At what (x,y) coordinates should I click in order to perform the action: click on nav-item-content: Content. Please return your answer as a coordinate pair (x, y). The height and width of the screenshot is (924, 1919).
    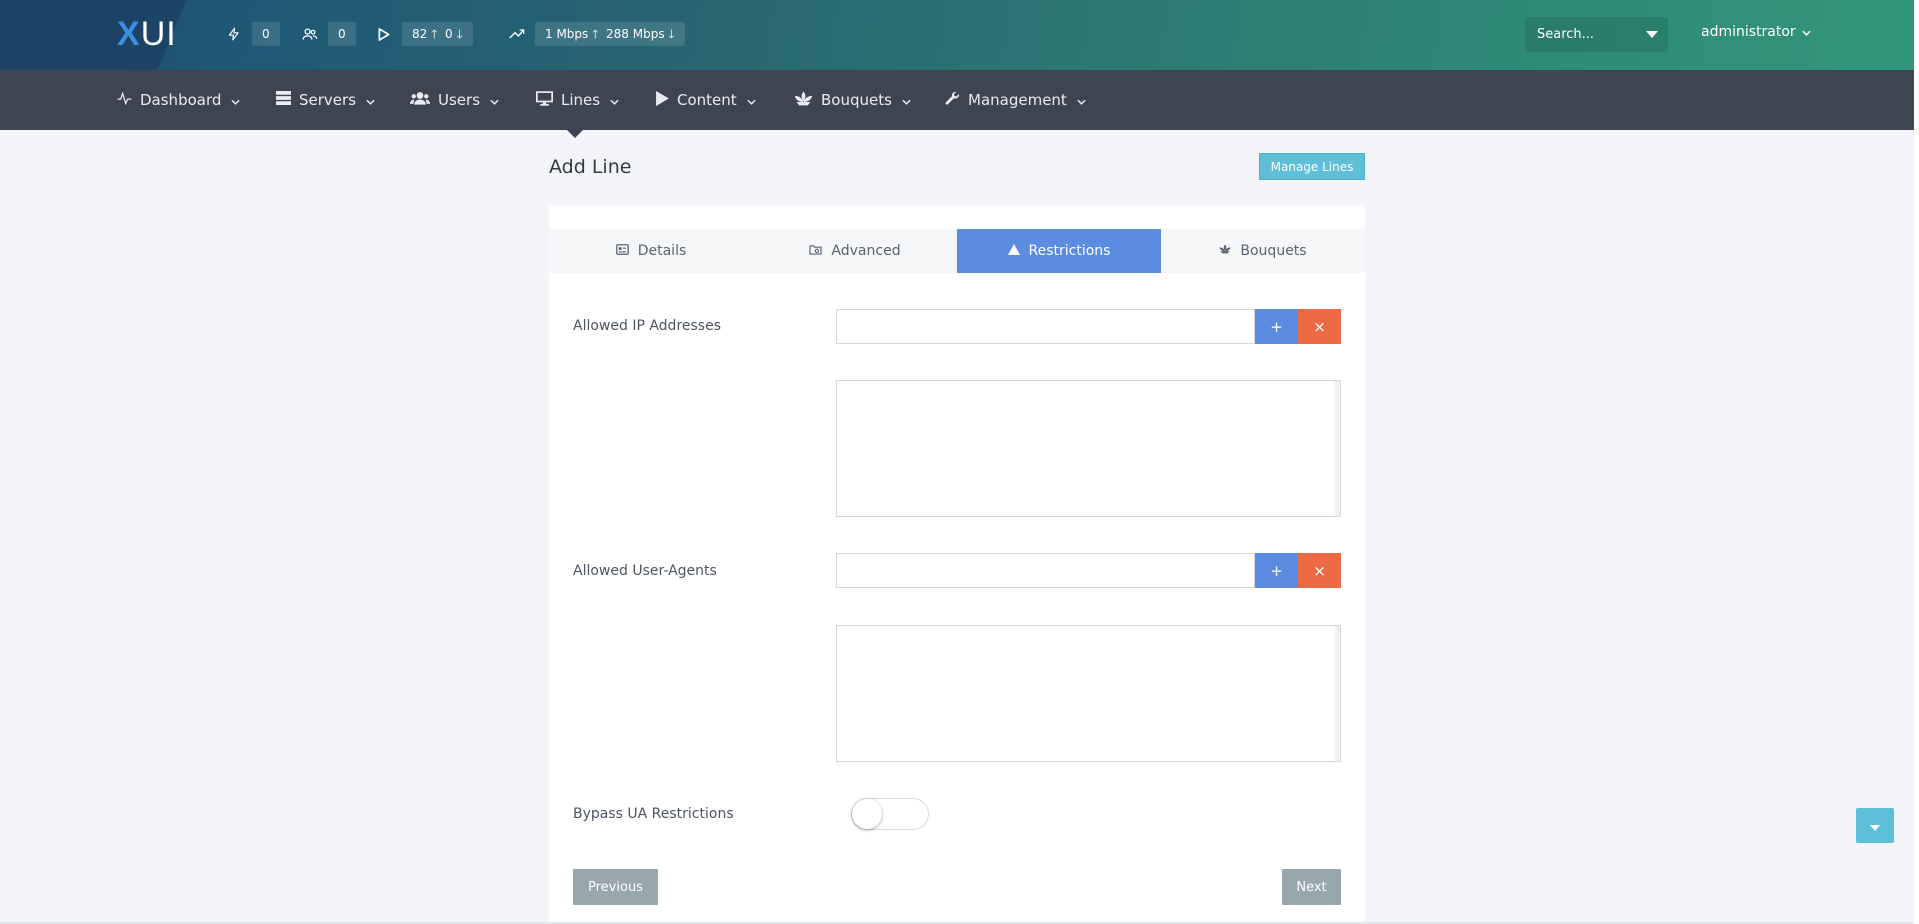
    Looking at the image, I should click on (706, 100).